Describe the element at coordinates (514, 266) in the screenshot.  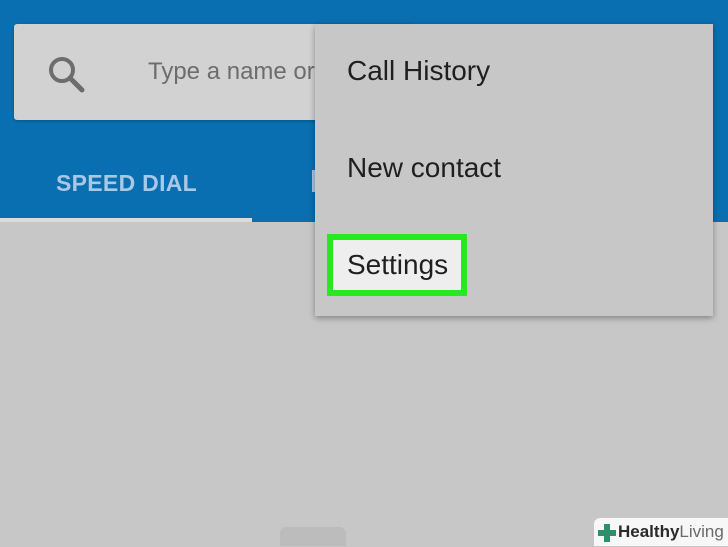
I see `menu-item-settings: Settings` at that location.